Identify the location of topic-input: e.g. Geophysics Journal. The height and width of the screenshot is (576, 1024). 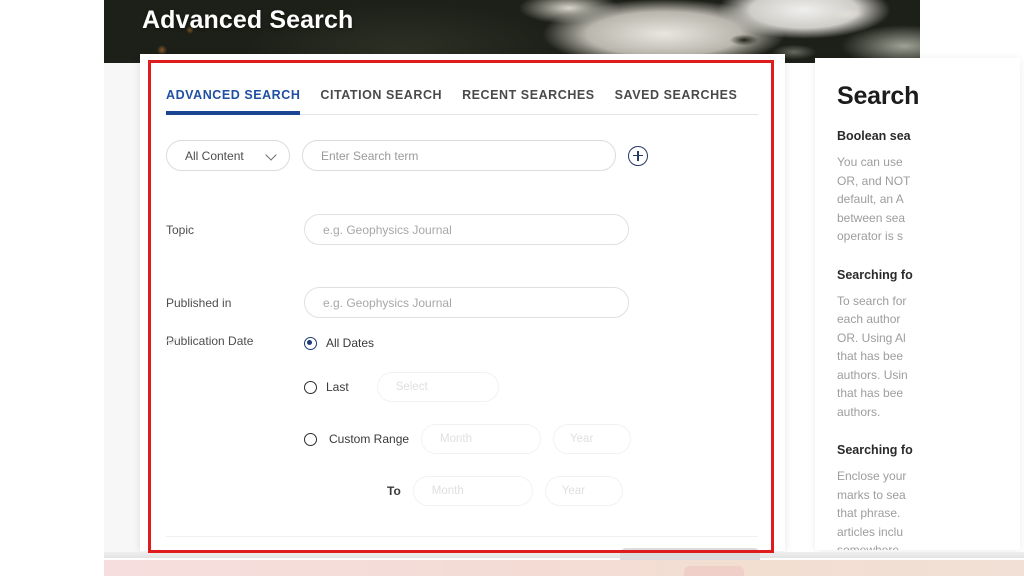
(466, 229).